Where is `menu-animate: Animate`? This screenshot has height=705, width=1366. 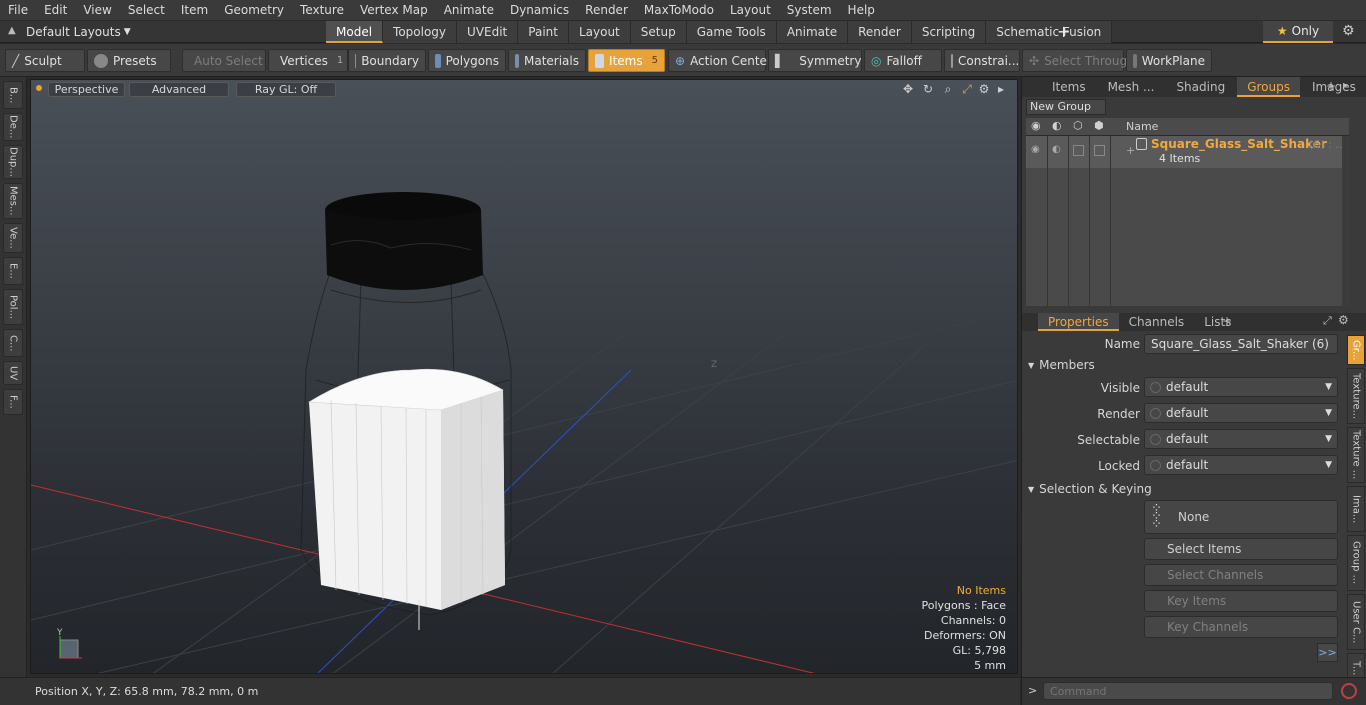
menu-animate: Animate is located at coordinates (469, 10).